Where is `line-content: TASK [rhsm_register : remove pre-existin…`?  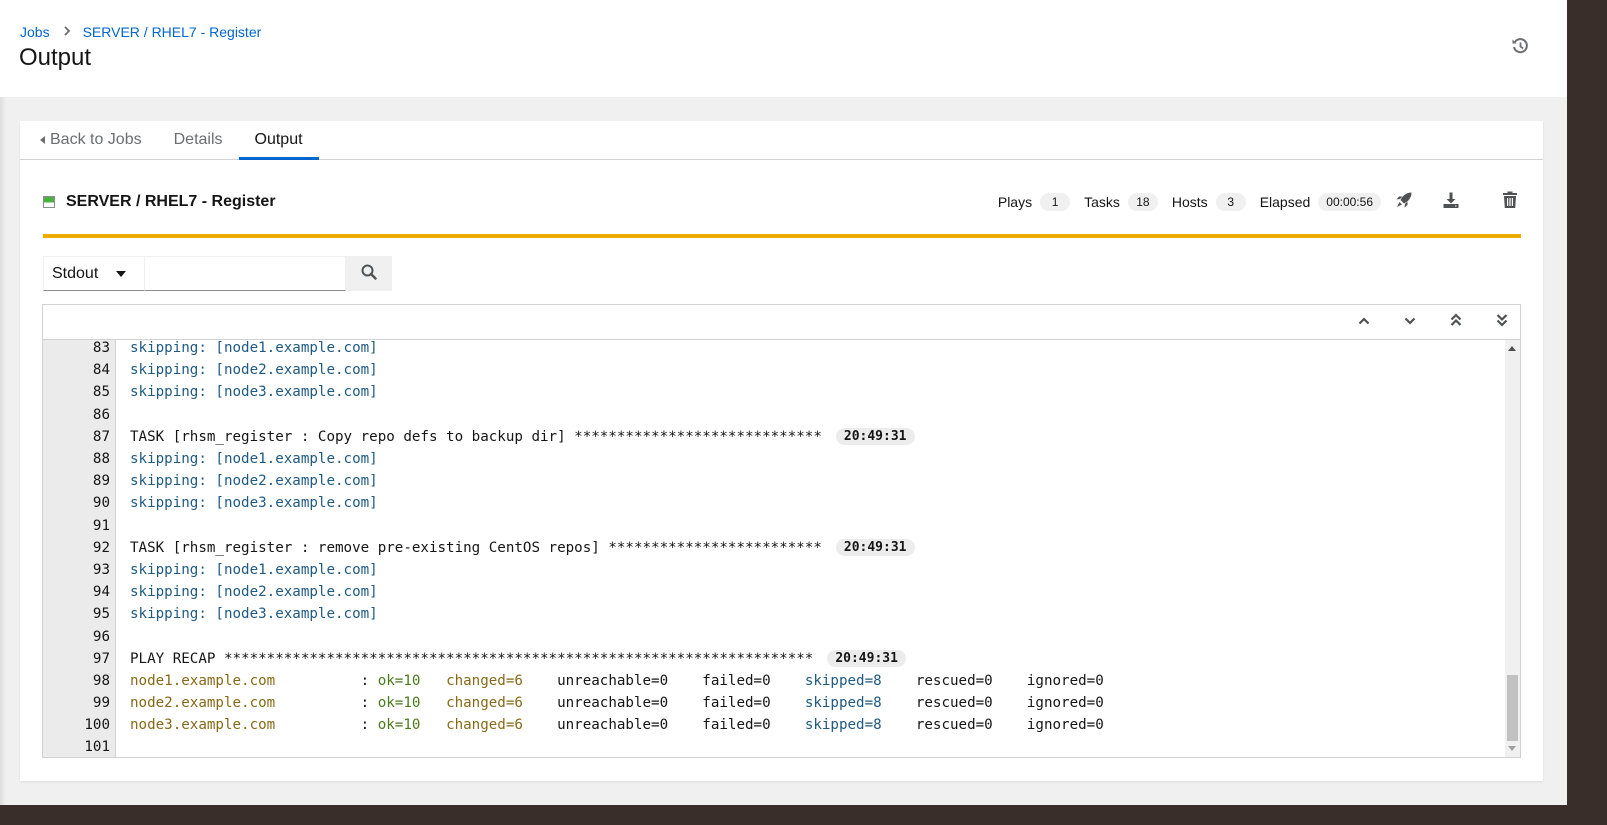 line-content: TASK [rhsm_register : remove pre-existin… is located at coordinates (512, 548).